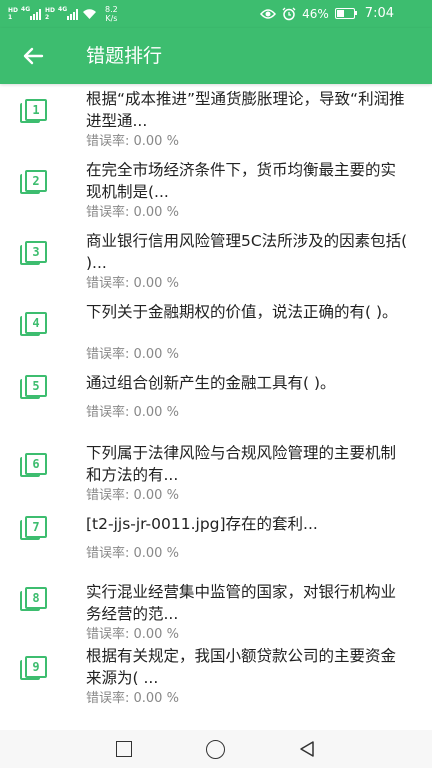  Describe the element at coordinates (124, 749) in the screenshot. I see `recents-button` at that location.